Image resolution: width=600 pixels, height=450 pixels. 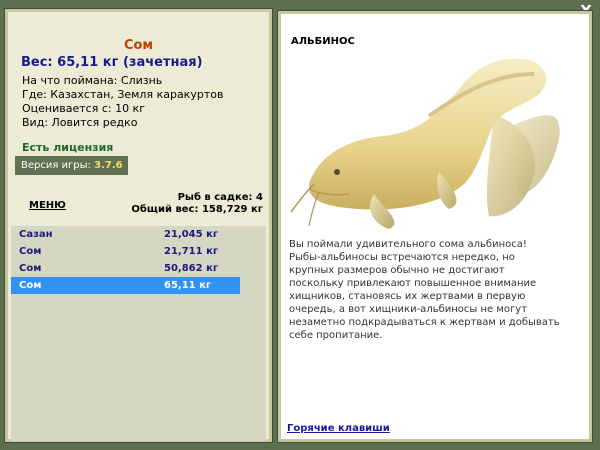 What do you see at coordinates (83, 108) in the screenshot?
I see `value-info: Оценивается с: 10 кг` at bounding box center [83, 108].